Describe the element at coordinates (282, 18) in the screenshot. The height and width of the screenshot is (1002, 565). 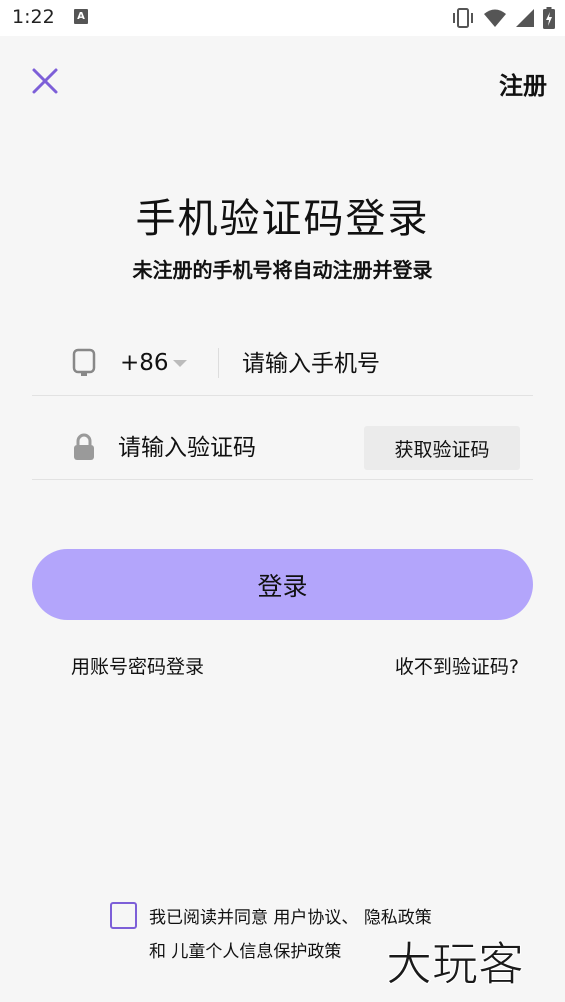
I see `status-bar: 1:22 A` at that location.